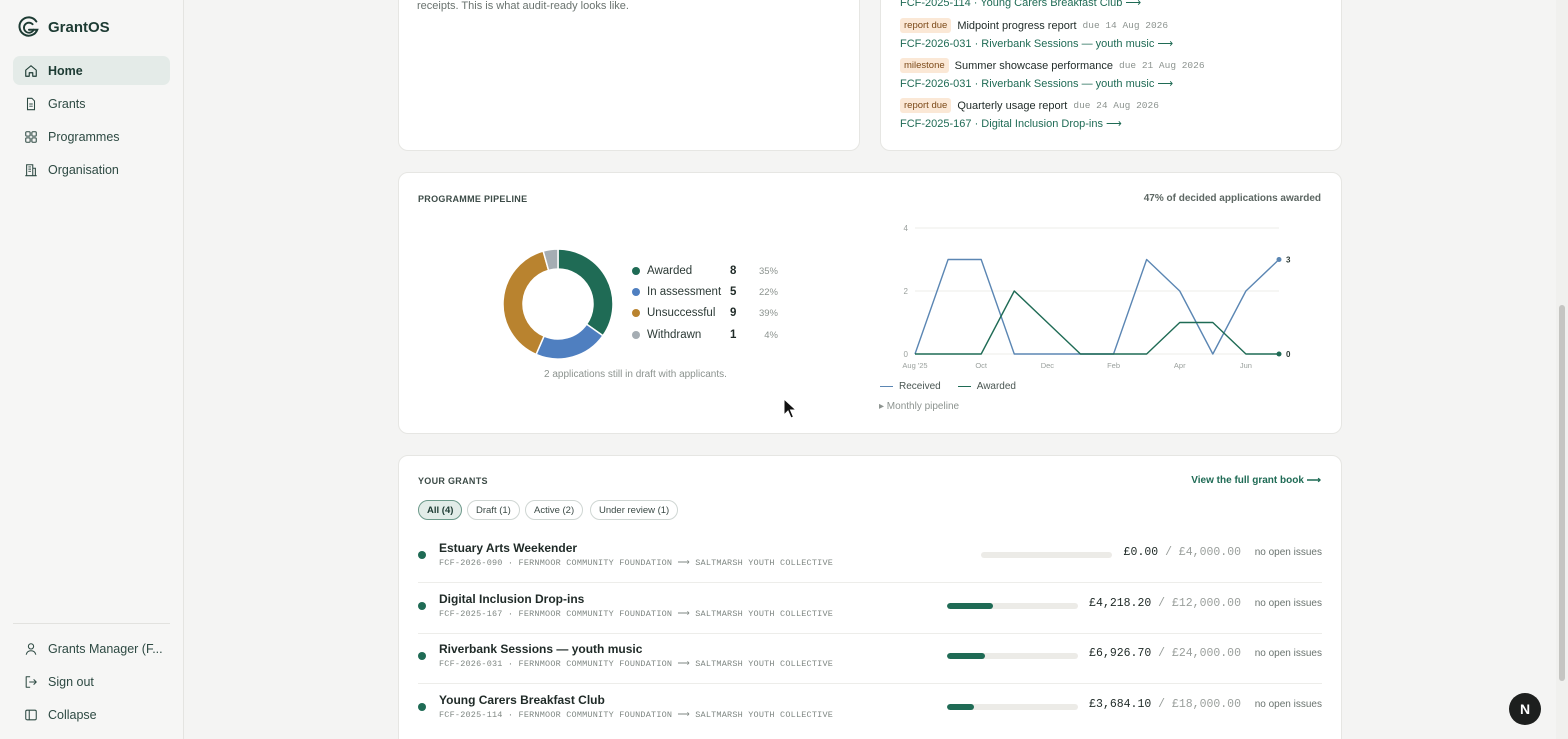 Image resolution: width=1568 pixels, height=739 pixels. Describe the element at coordinates (453, 481) in the screenshot. I see `grants-title: YOUR GRANTS` at that location.